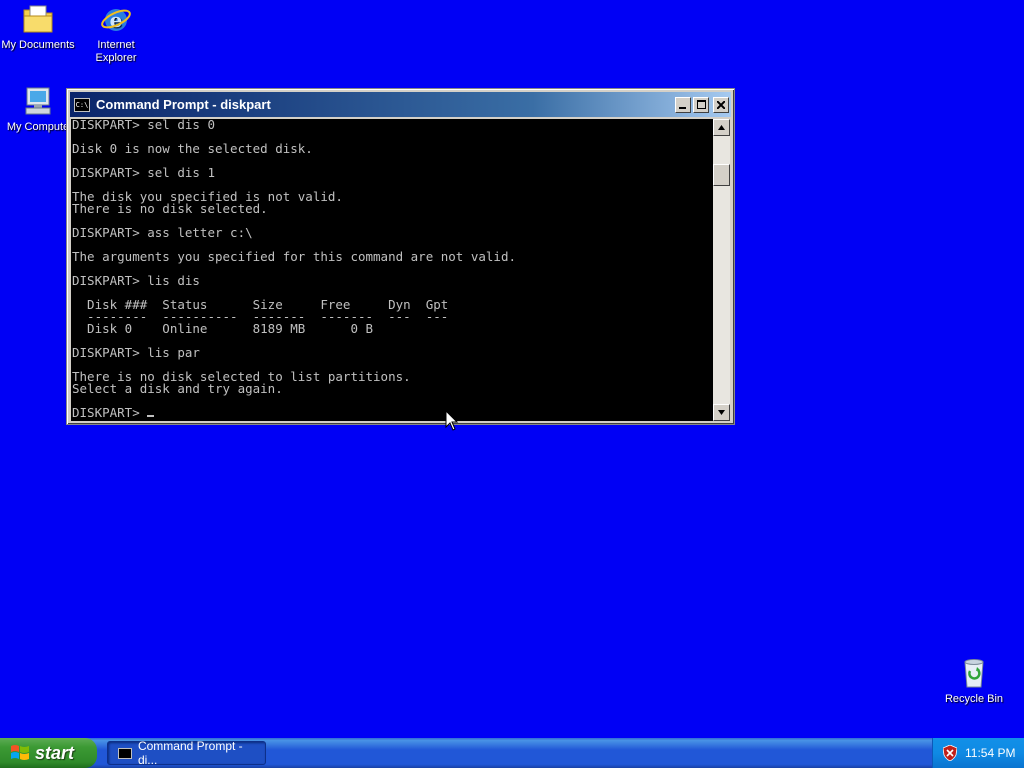 The height and width of the screenshot is (768, 1024). Describe the element at coordinates (721, 175) in the screenshot. I see `scroll-thumb` at that location.